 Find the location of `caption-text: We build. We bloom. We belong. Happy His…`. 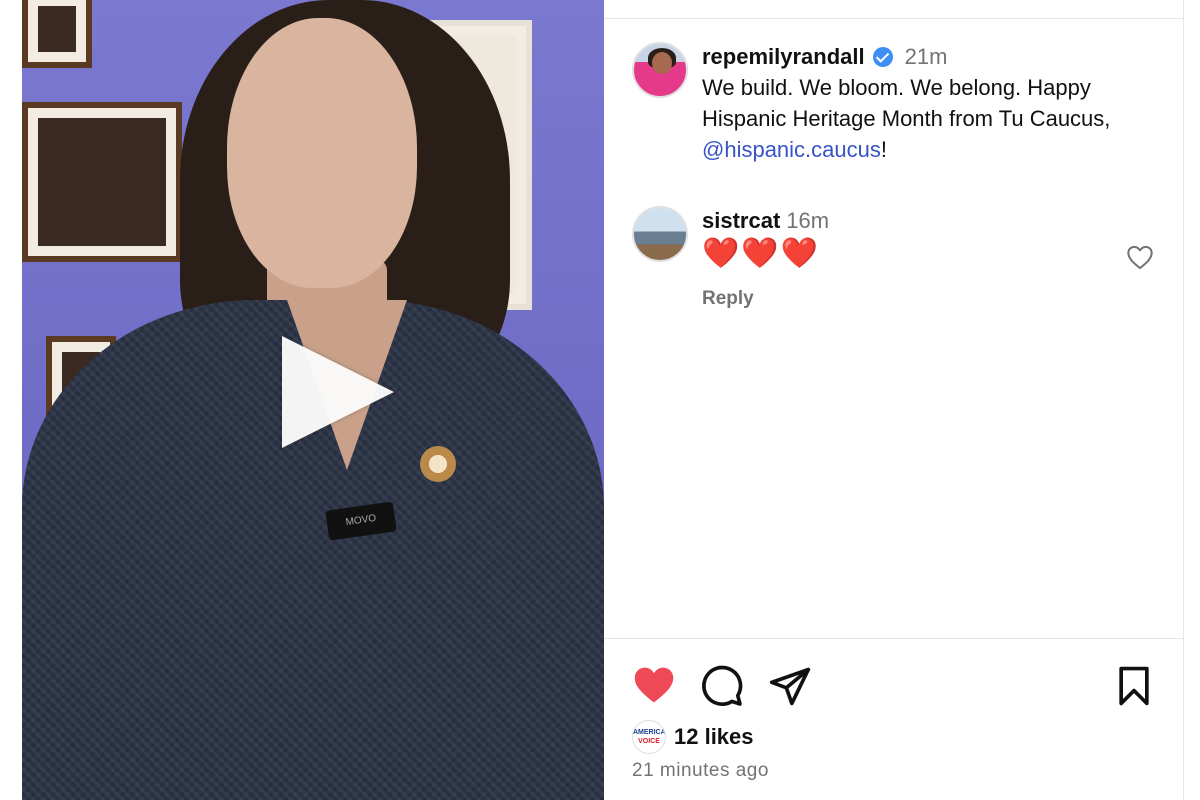

caption-text: We build. We bloom. We belong. Happy His… is located at coordinates (906, 103).